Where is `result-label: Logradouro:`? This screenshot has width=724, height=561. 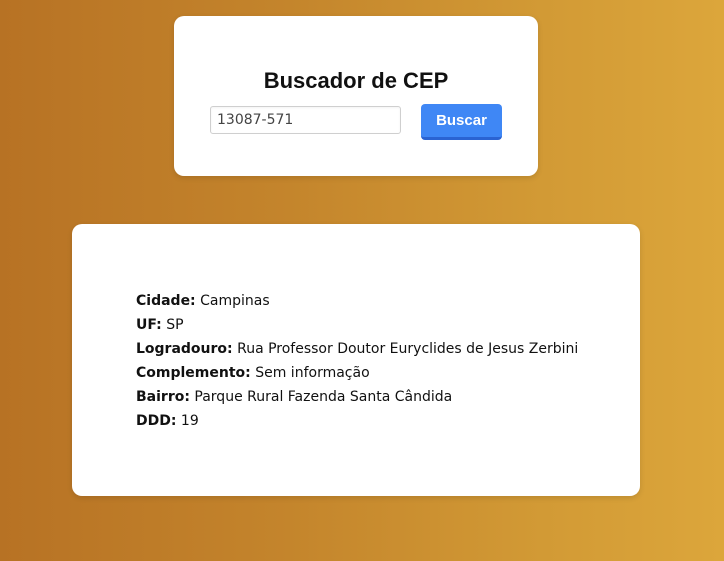
result-label: Logradouro: is located at coordinates (184, 349).